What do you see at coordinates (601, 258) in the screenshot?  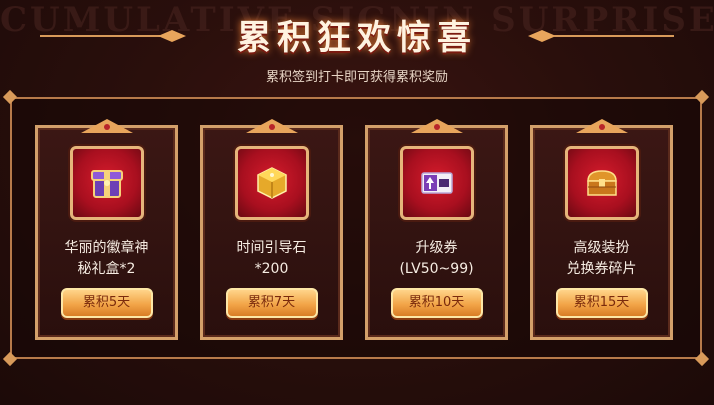 I see `reward-name: 高级装扮 兑换券碎片` at bounding box center [601, 258].